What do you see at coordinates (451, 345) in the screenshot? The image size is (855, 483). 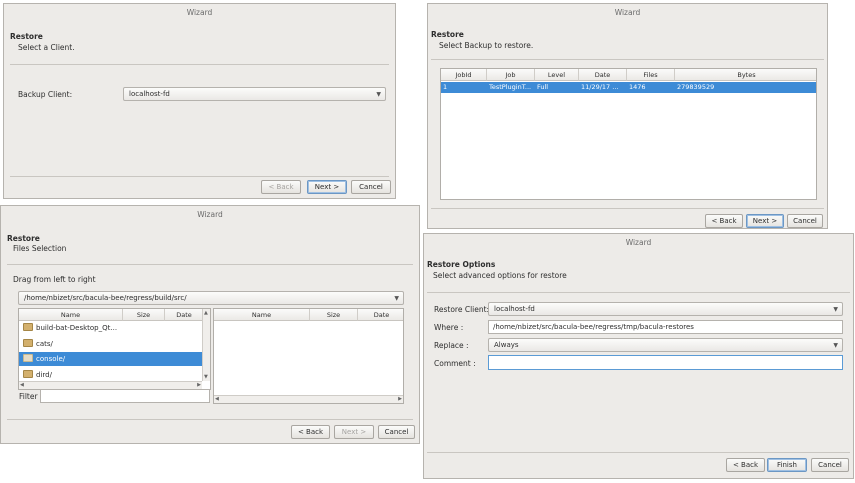 I see `replace-label: Replace :` at bounding box center [451, 345].